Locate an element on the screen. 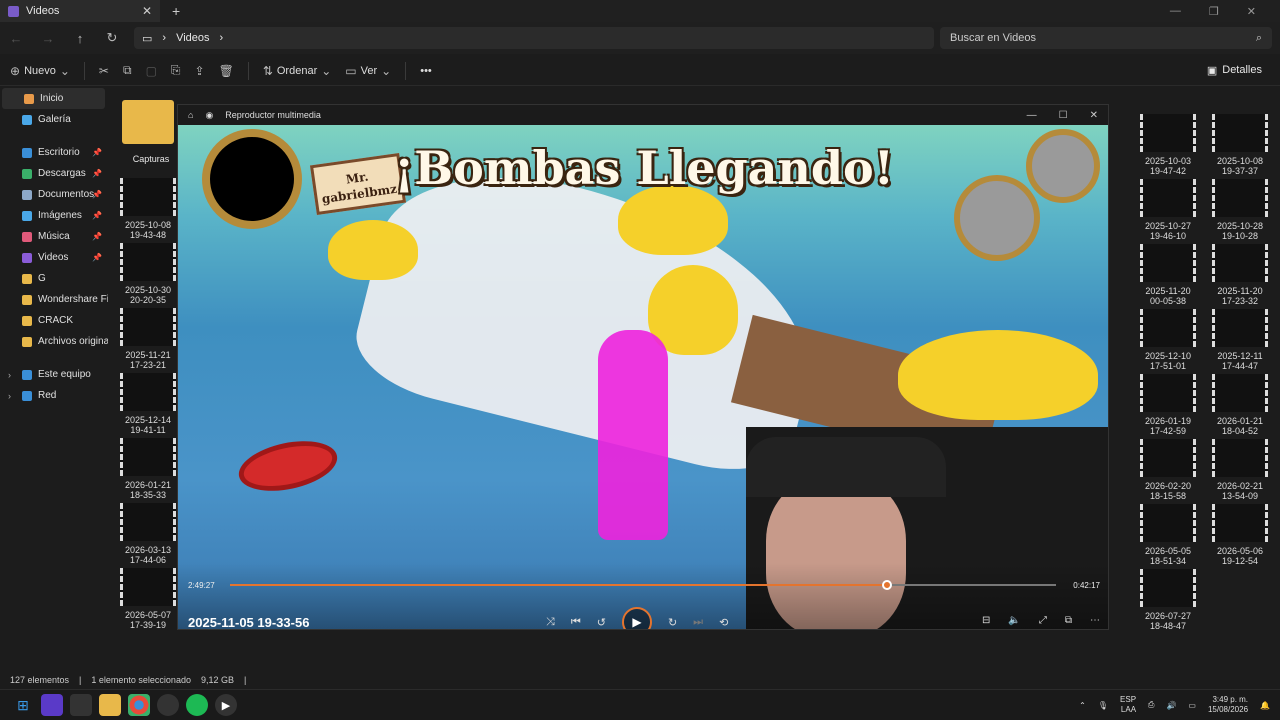 Image resolution: width=1280 pixels, height=720 pixels. video-file-item: 2025-10-30 20-20-35 is located at coordinates (148, 274).